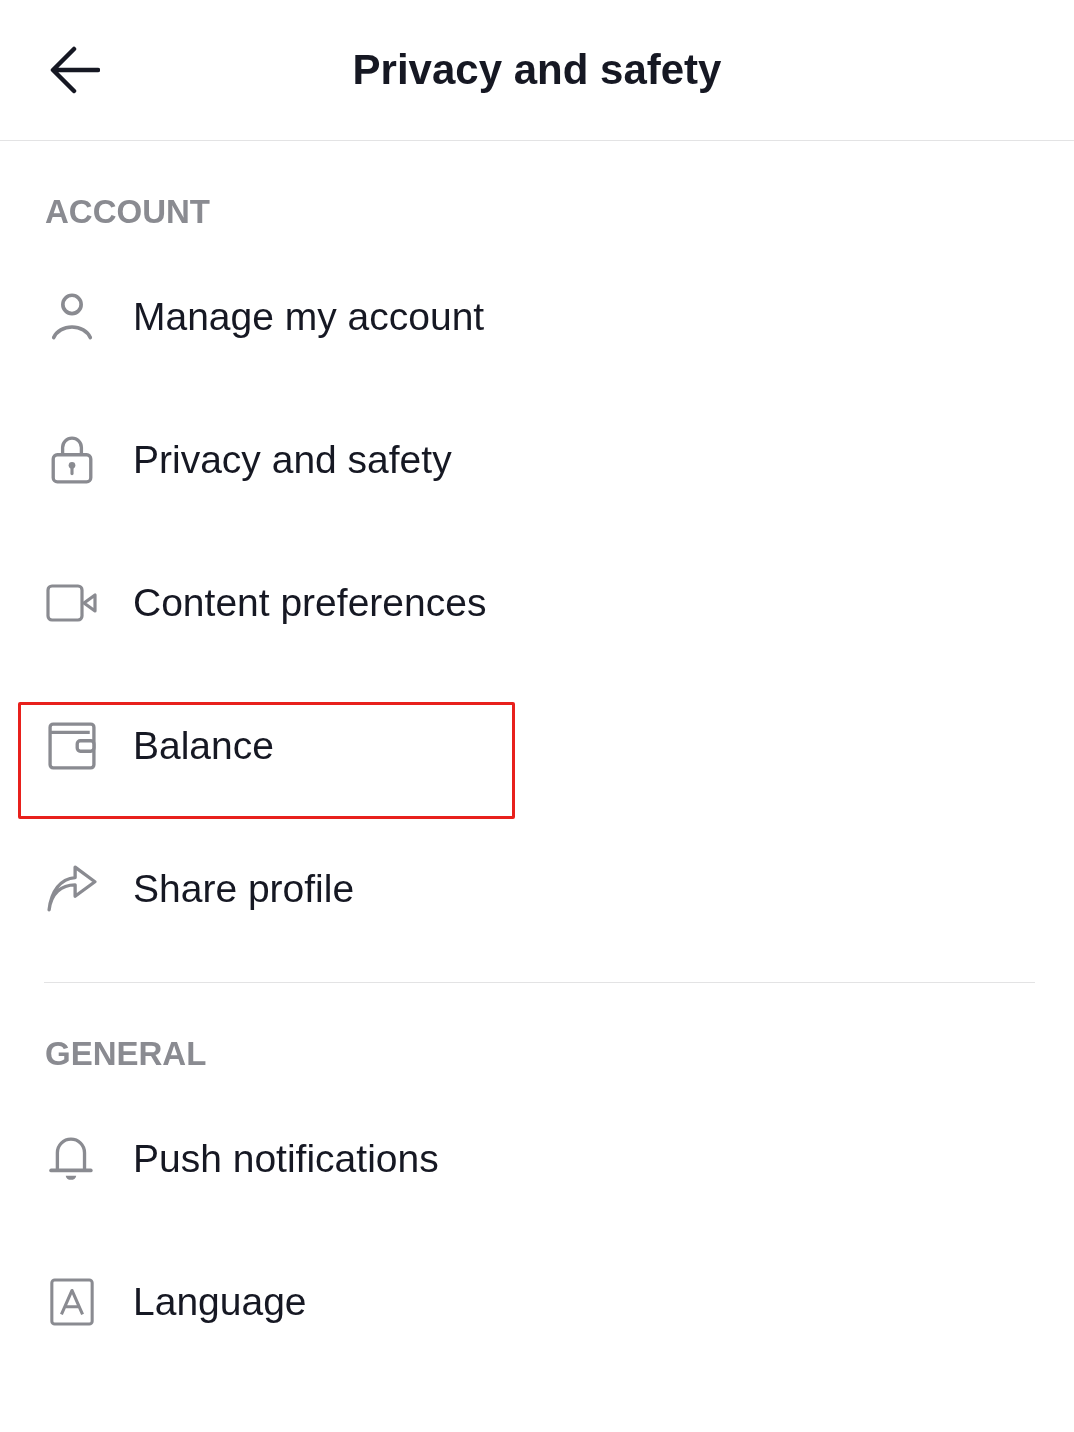  I want to click on settings-item: Push notifications, so click(242, 1159).